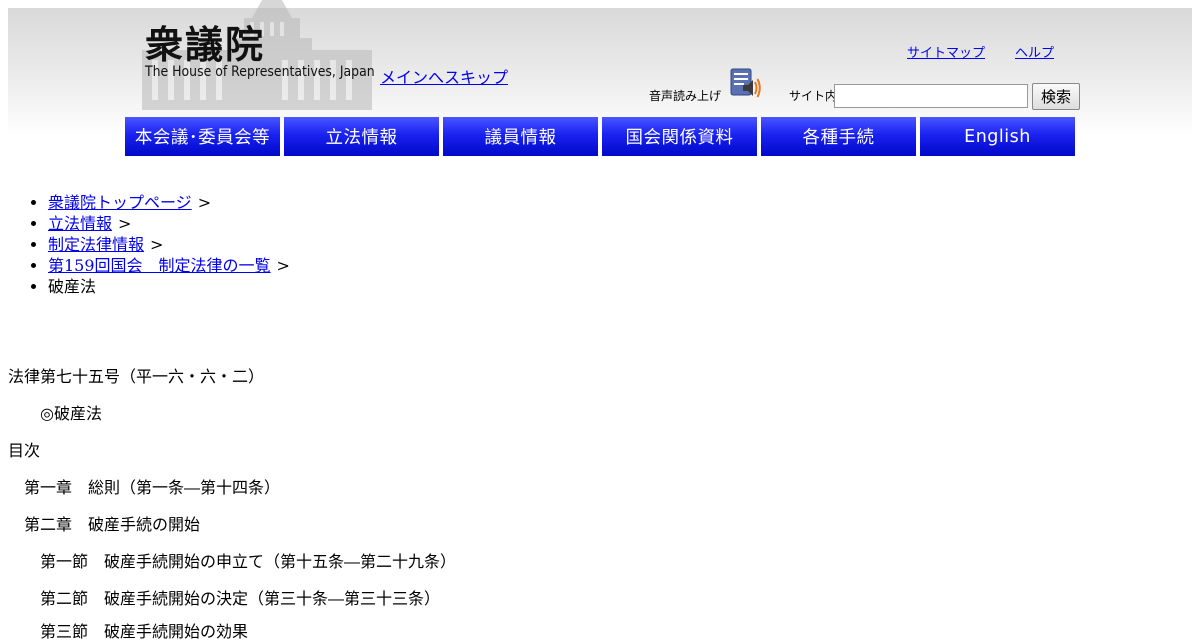  Describe the element at coordinates (96, 244) in the screenshot. I see `breadcrumb-link-enacted-laws: 制定法律情報` at that location.